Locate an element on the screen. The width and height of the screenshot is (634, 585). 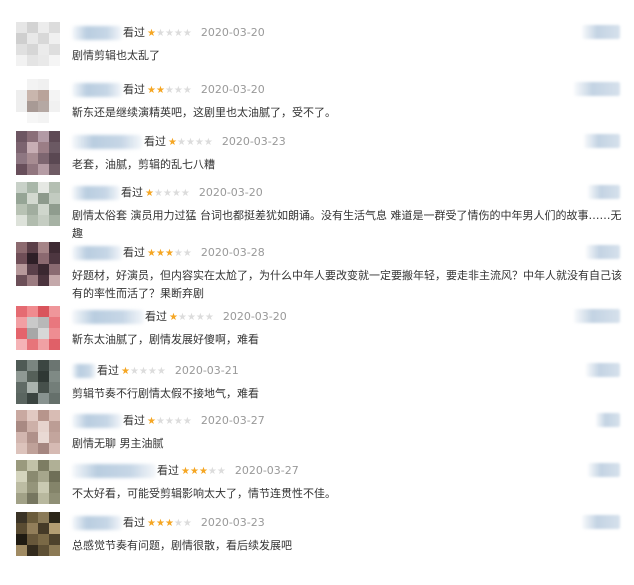
review-text: 老套，油腻，剪辑的乱七八糟 is located at coordinates (143, 164).